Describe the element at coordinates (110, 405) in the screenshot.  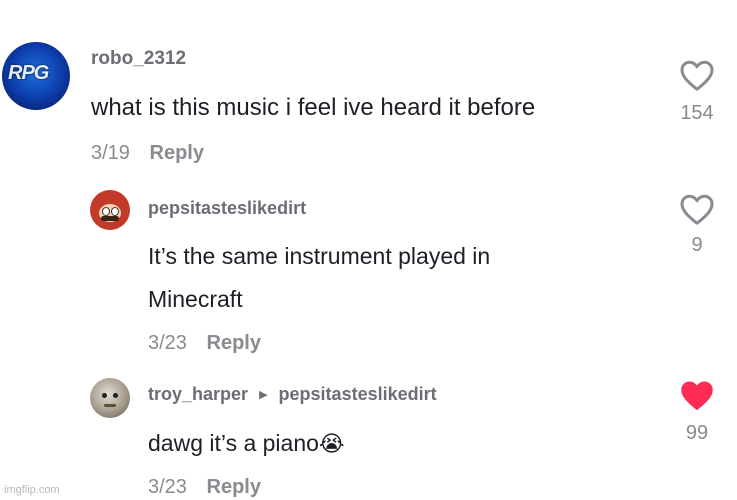
I see `avatar-mouth` at that location.